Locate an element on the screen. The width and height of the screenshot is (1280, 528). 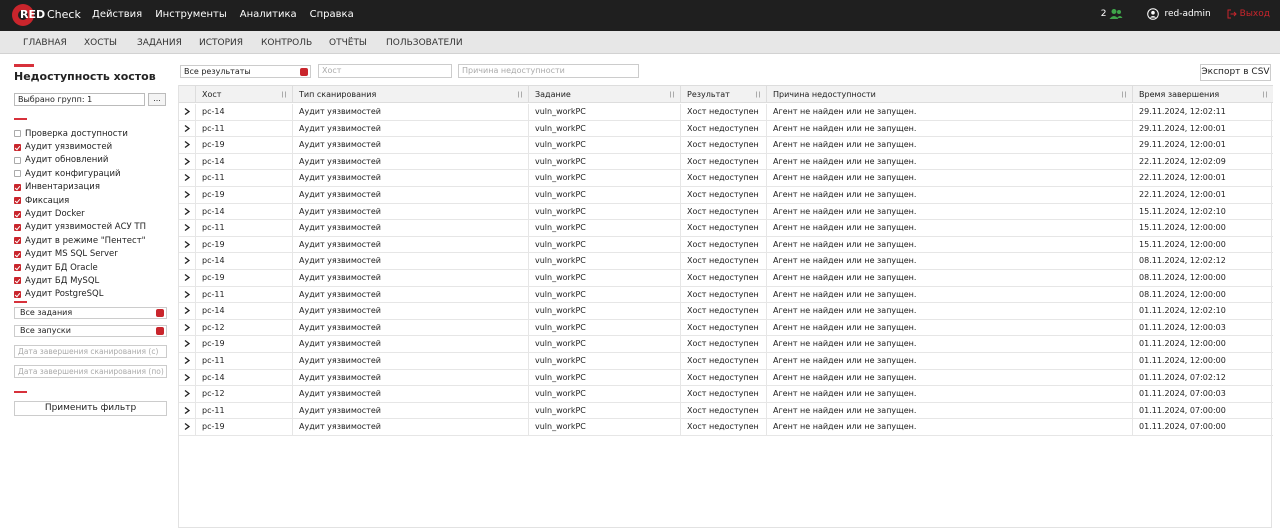
nav-analytics: Аналитика is located at coordinates (268, 14).